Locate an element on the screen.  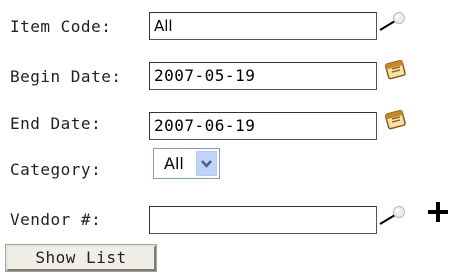
begin-date-label: Begin Date: is located at coordinates (66, 76).